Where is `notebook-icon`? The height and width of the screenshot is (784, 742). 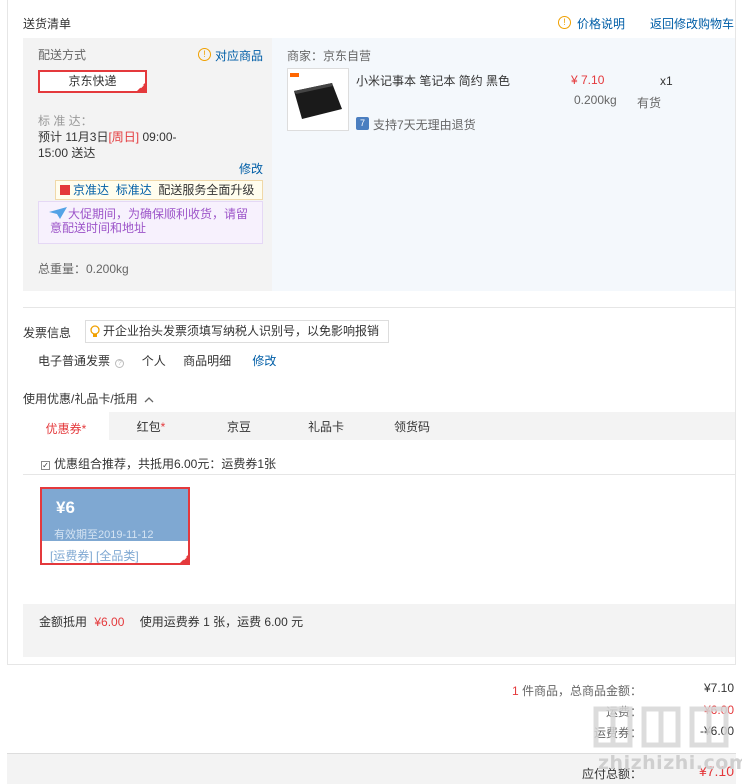
notebook-icon is located at coordinates (316, 96).